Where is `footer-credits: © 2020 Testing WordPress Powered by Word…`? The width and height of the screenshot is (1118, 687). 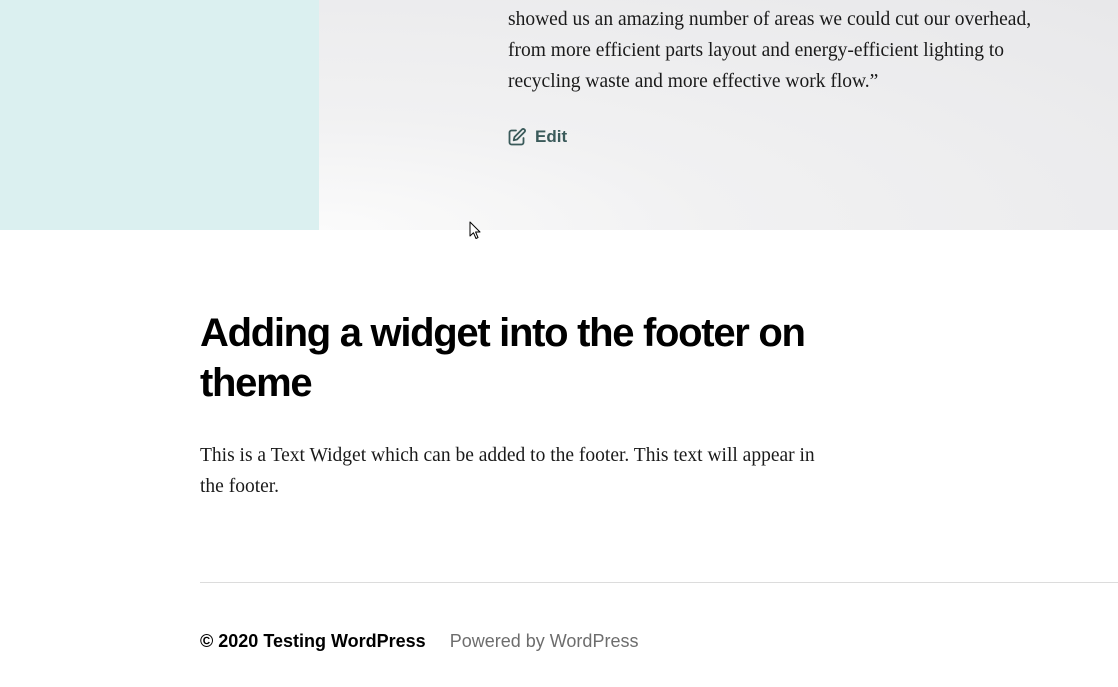
footer-credits: © 2020 Testing WordPress Powered by Word… is located at coordinates (419, 641).